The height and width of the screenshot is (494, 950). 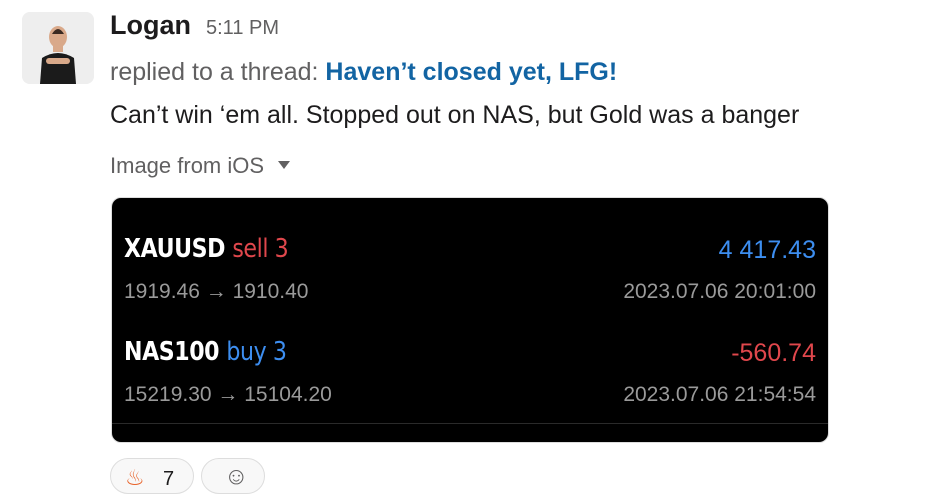 What do you see at coordinates (470, 423) in the screenshot?
I see `divider` at bounding box center [470, 423].